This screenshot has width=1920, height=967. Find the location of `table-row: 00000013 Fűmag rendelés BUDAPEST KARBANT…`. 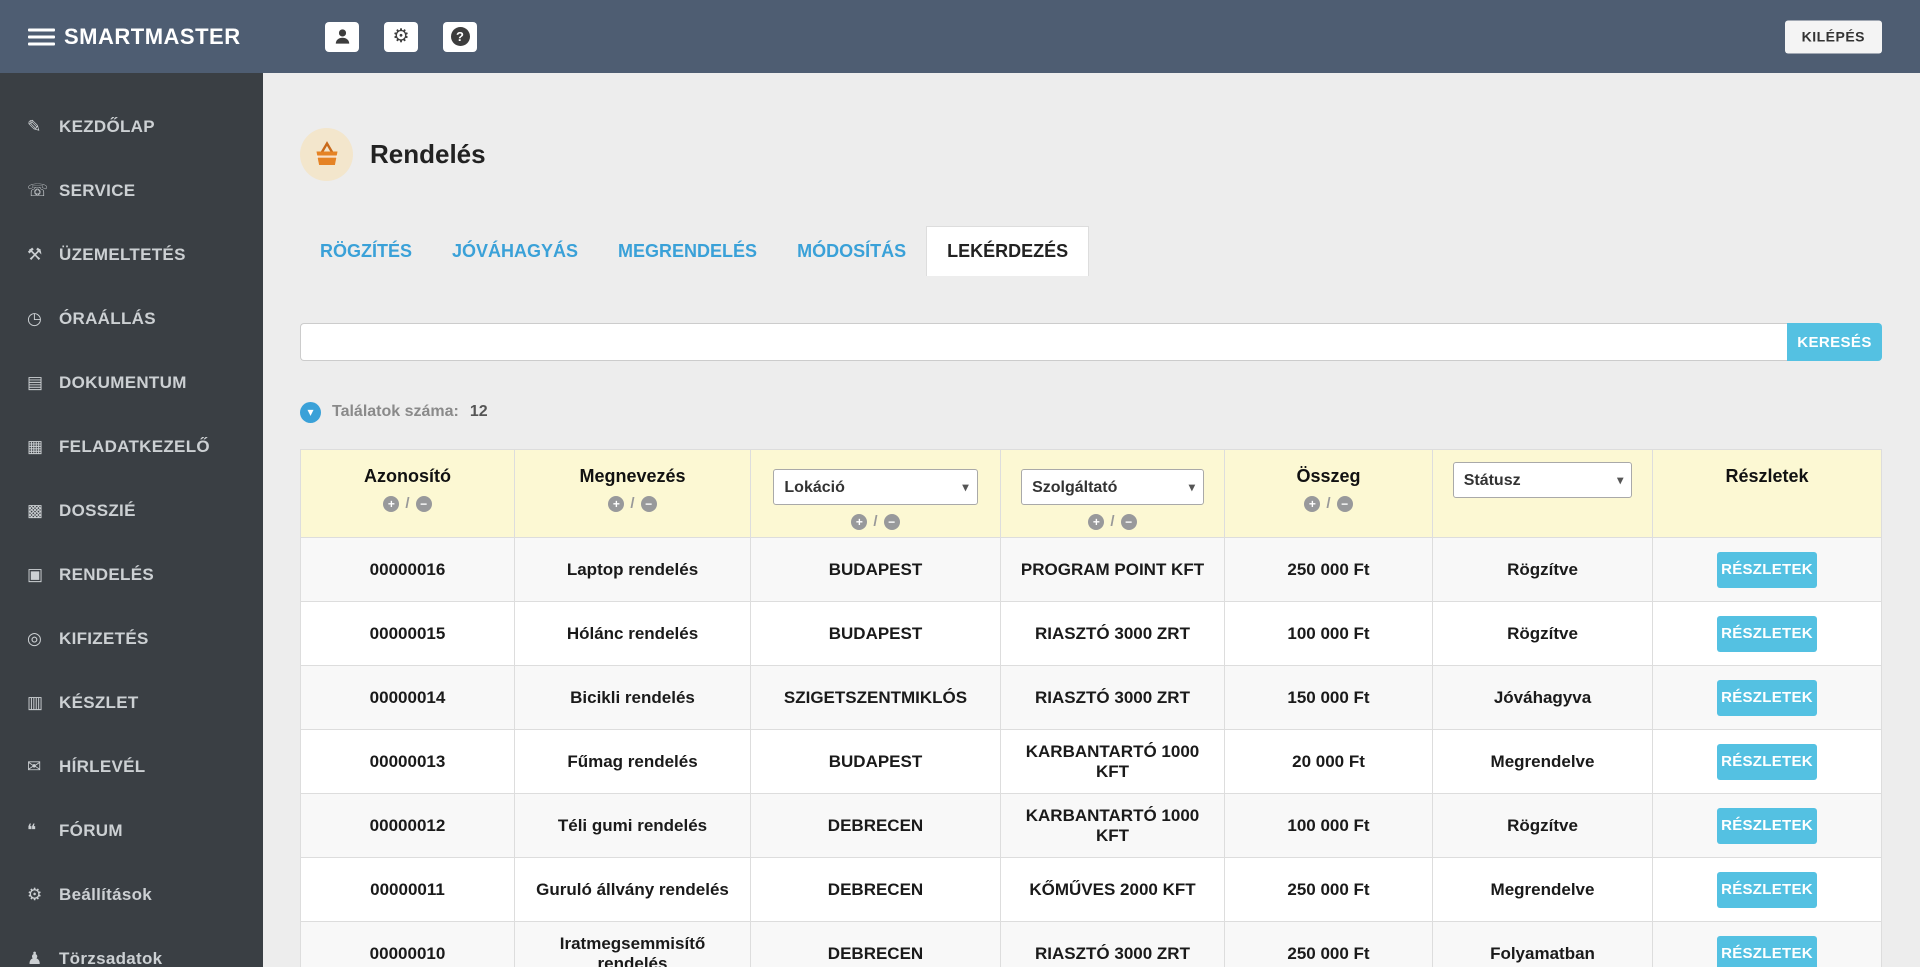

table-row: 00000013 Fűmag rendelés BUDAPEST KARBANT… is located at coordinates (1091, 761).